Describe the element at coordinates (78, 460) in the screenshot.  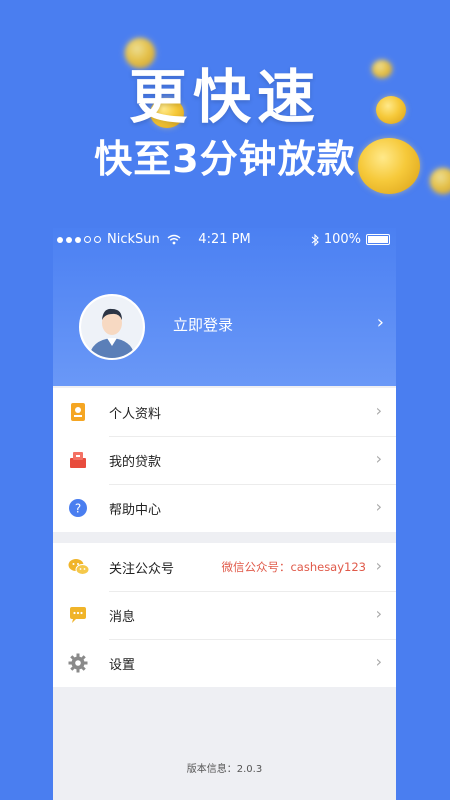
I see `loan-icon` at that location.